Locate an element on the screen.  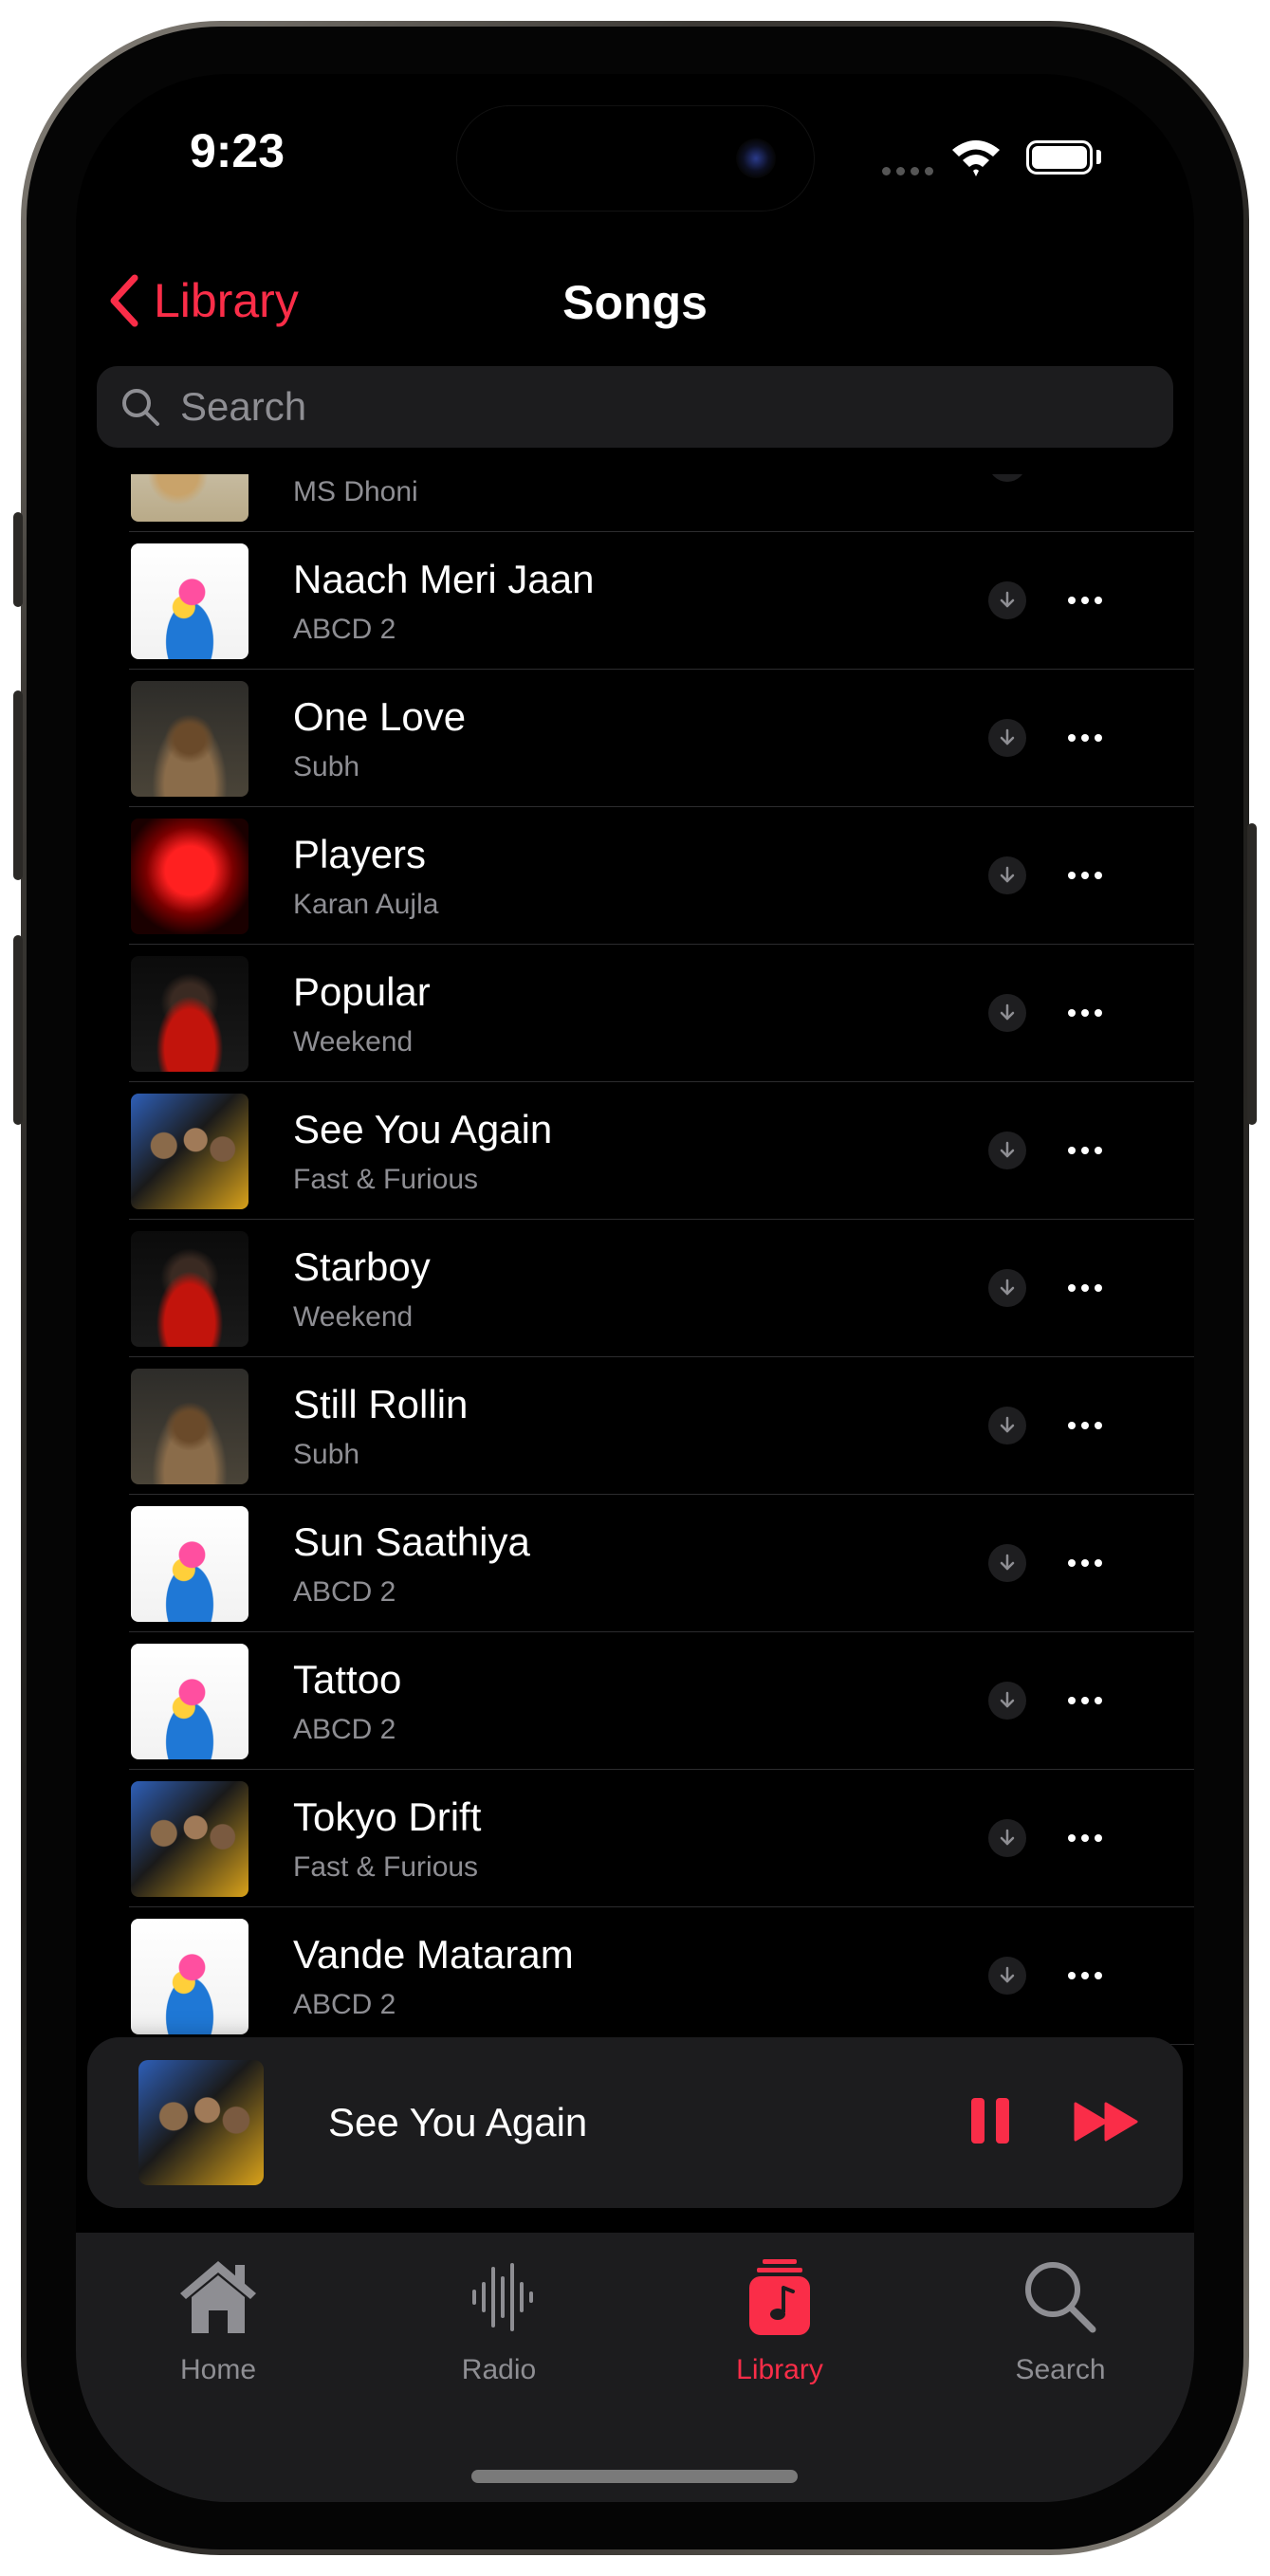
song-row: Still Rollin Subh is located at coordinates (635, 1426).